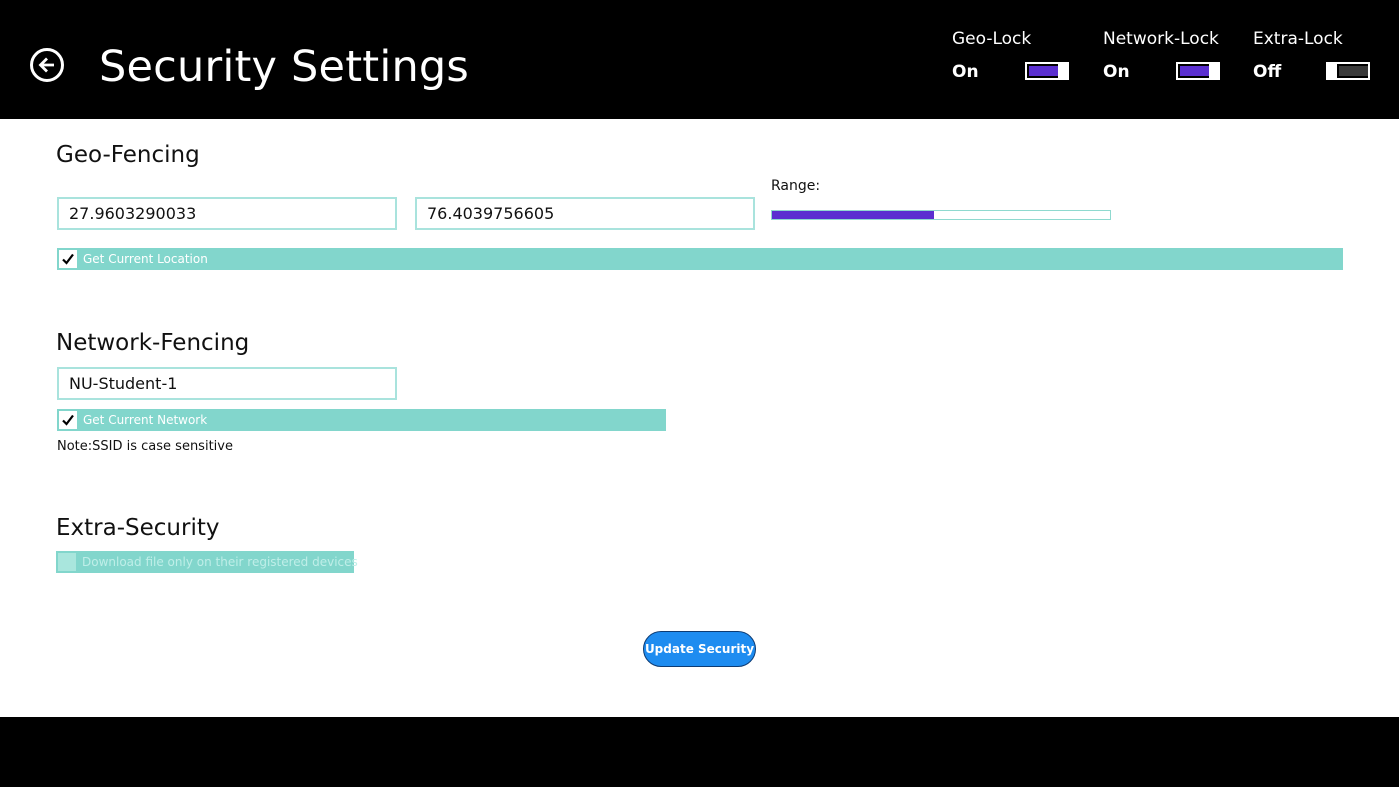 The height and width of the screenshot is (787, 1399). What do you see at coordinates (941, 215) in the screenshot?
I see `range-slider` at bounding box center [941, 215].